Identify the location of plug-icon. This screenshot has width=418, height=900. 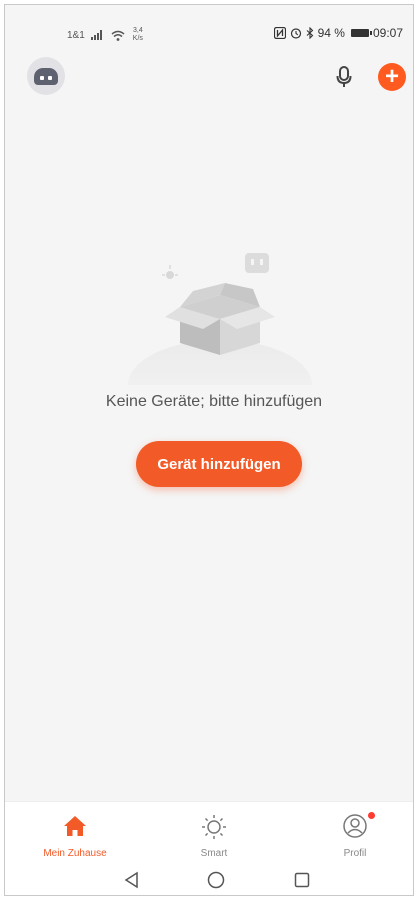
(257, 263).